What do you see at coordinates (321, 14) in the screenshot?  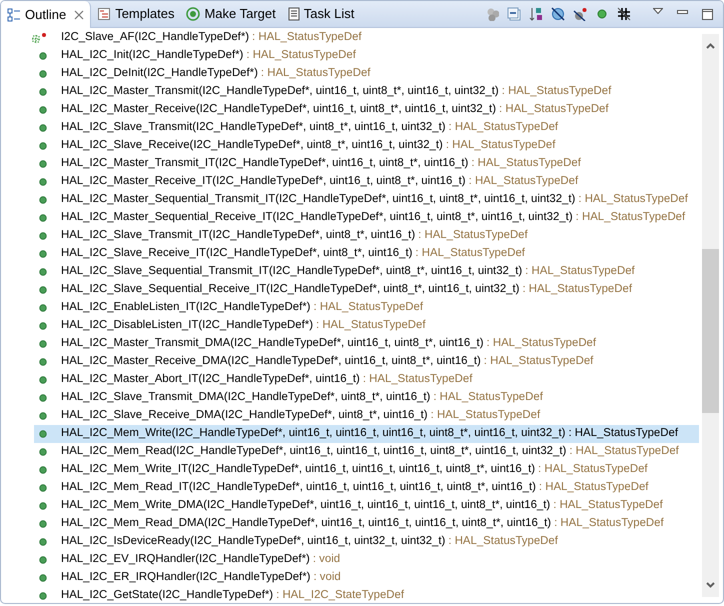 I see `view-tab: Task List` at bounding box center [321, 14].